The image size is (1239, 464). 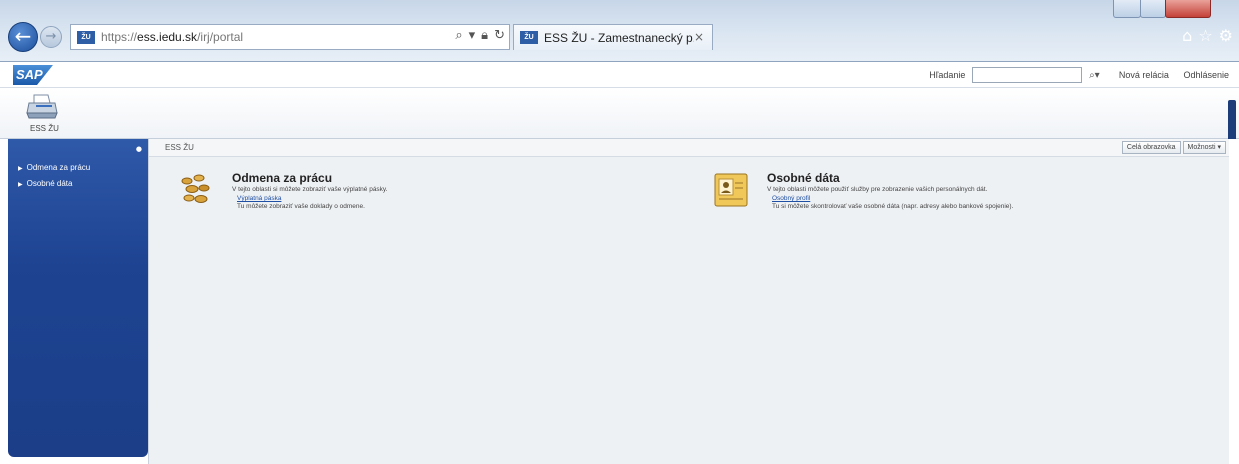 I want to click on nav-item-osobne-data: ▶ Osobné dáta, so click(x=45, y=183).